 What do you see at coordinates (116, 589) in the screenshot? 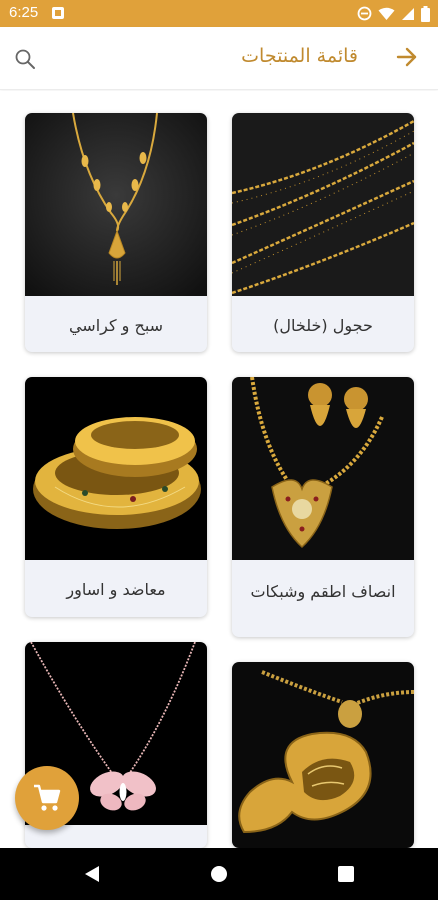
I see `product-label: معاضد و اساور` at bounding box center [116, 589].